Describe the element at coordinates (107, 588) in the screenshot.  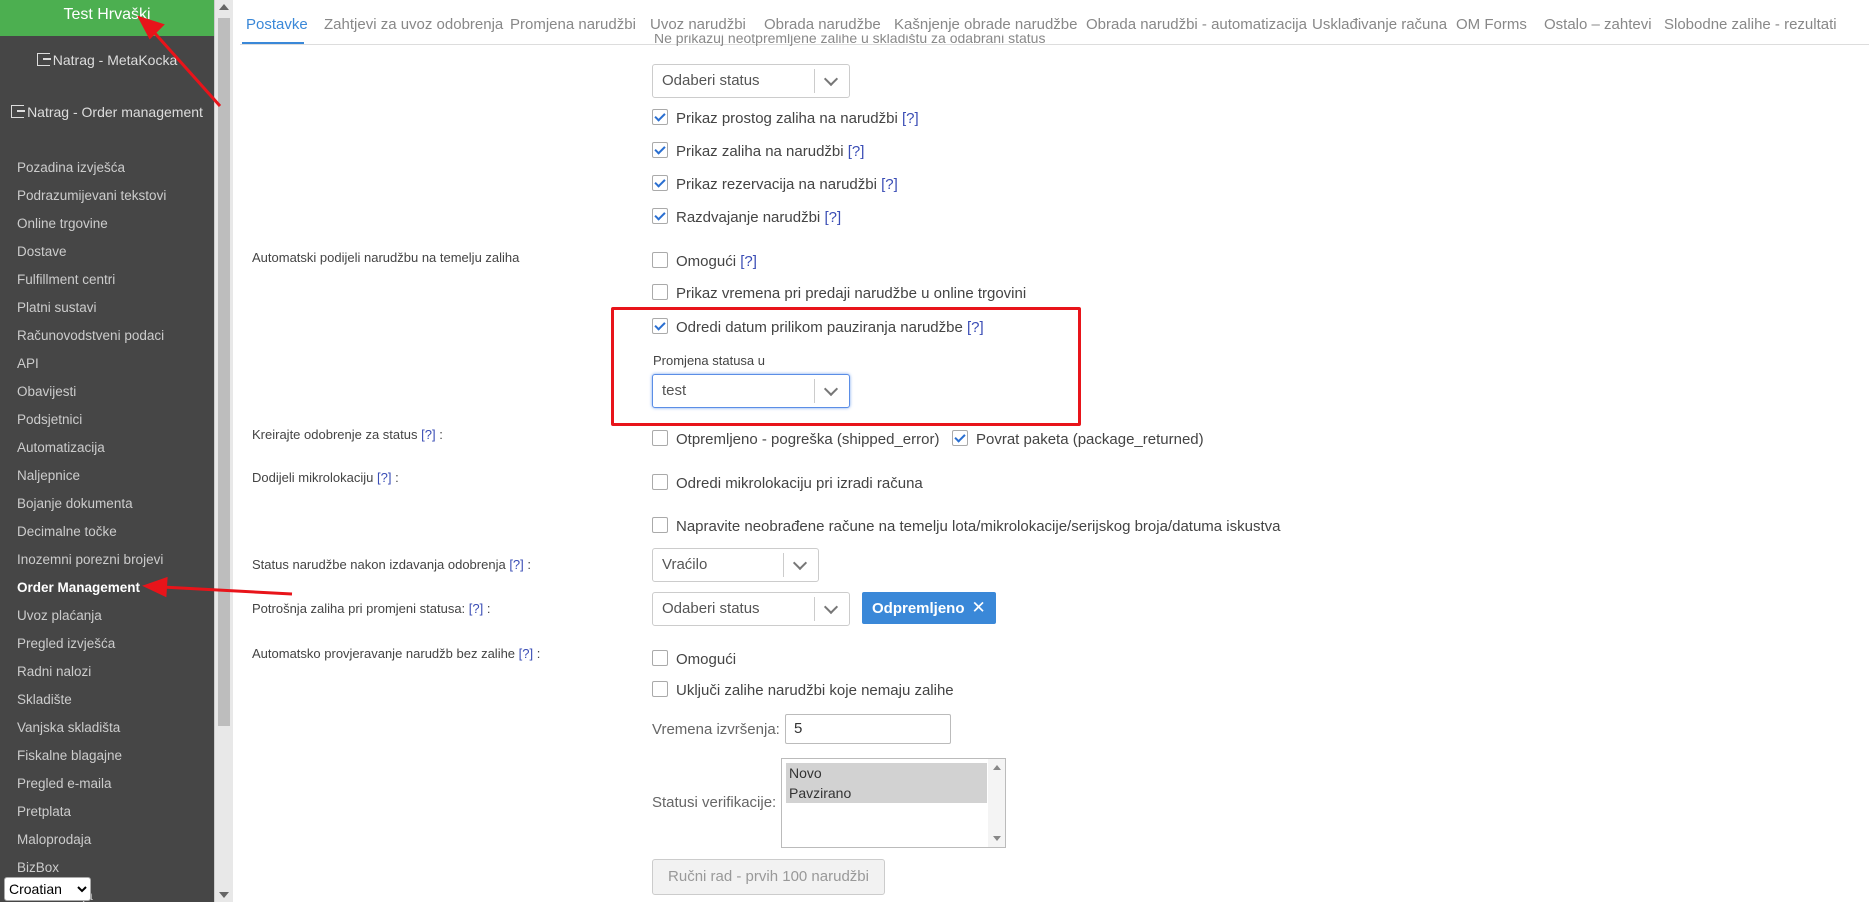
I see `sidebar-item-order-management: Order Management` at that location.